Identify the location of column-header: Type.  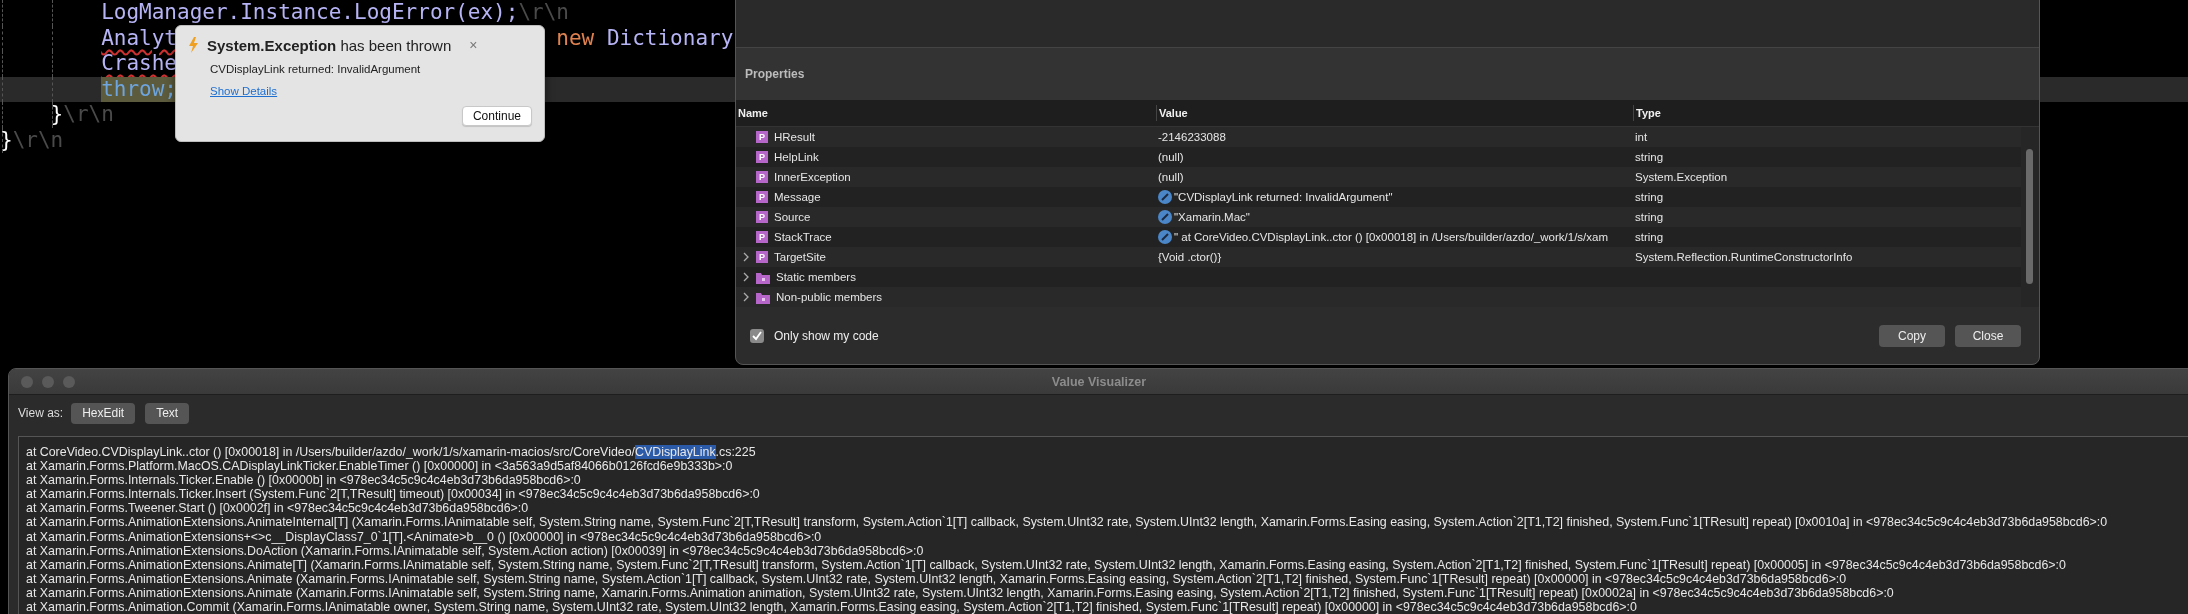
(1827, 113).